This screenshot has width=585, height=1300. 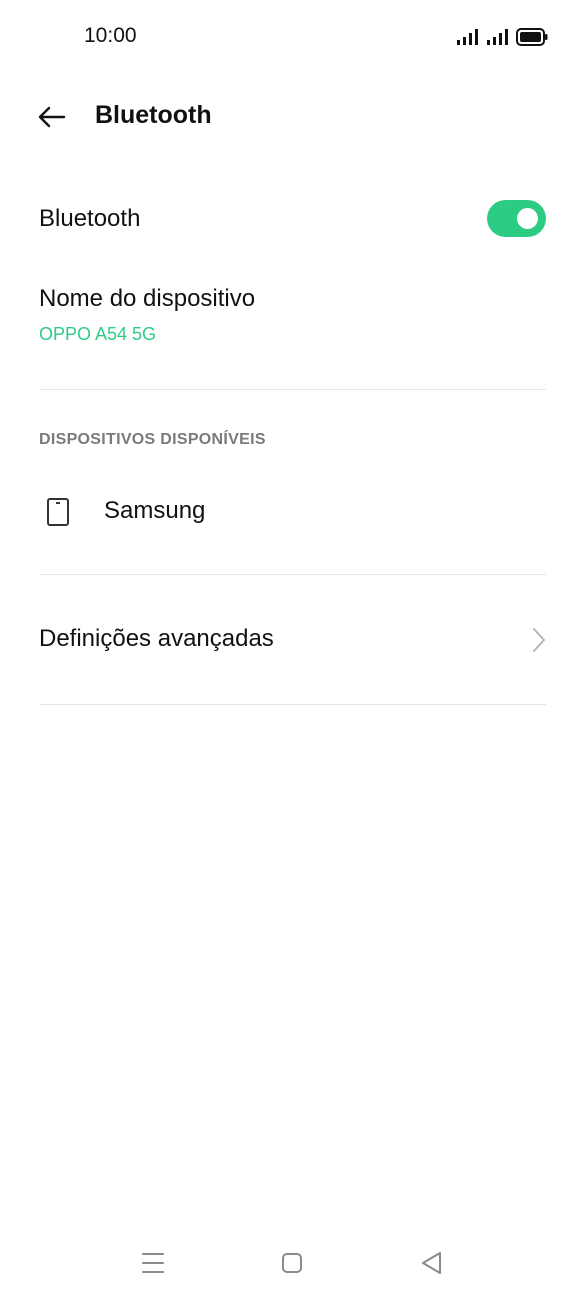 I want to click on home-icon, so click(x=292, y=1263).